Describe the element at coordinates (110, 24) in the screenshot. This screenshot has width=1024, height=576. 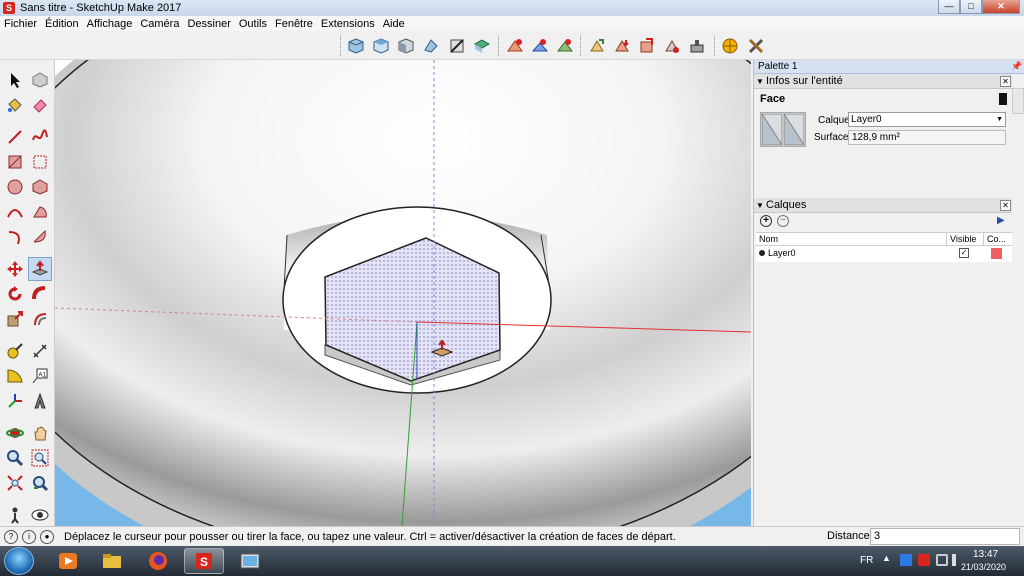
I see `menu-affichage: Affichage` at that location.